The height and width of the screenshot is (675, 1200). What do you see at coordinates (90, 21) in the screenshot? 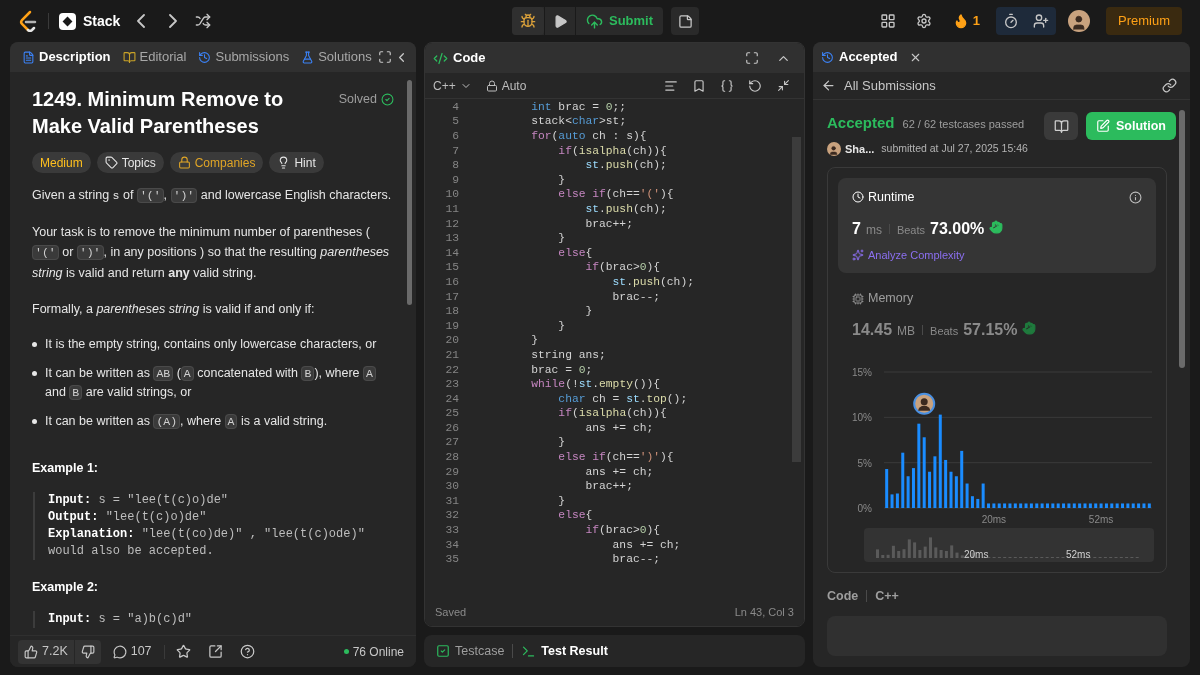
I see `problem-list-button: Stack` at bounding box center [90, 21].